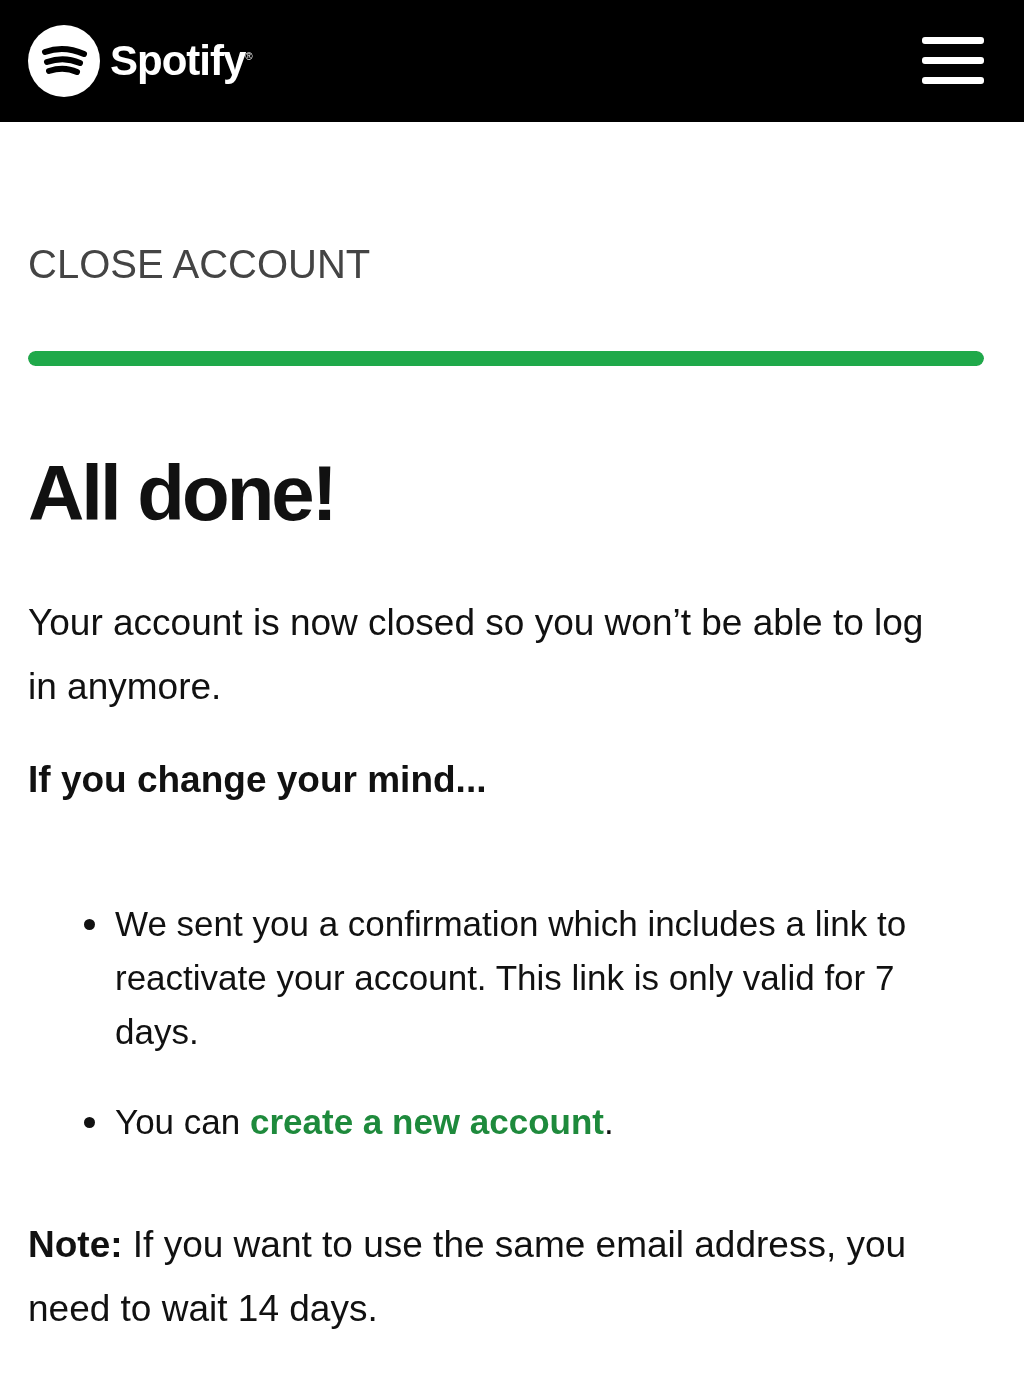 The width and height of the screenshot is (1024, 1397). Describe the element at coordinates (200, 264) in the screenshot. I see `section-title: CLOSE ACCOUNT` at that location.